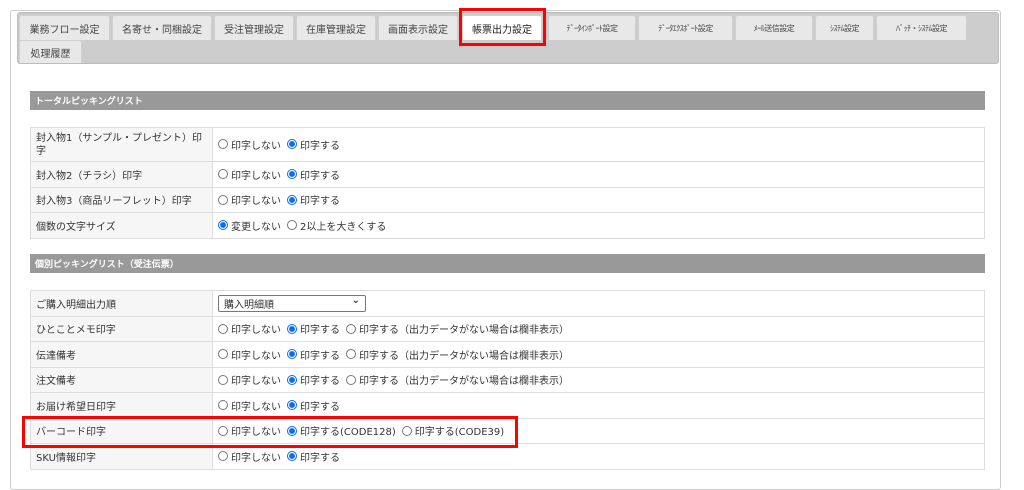  What do you see at coordinates (598, 303) in the screenshot?
I see `setting-value: 購入明細順 ⌄` at bounding box center [598, 303].